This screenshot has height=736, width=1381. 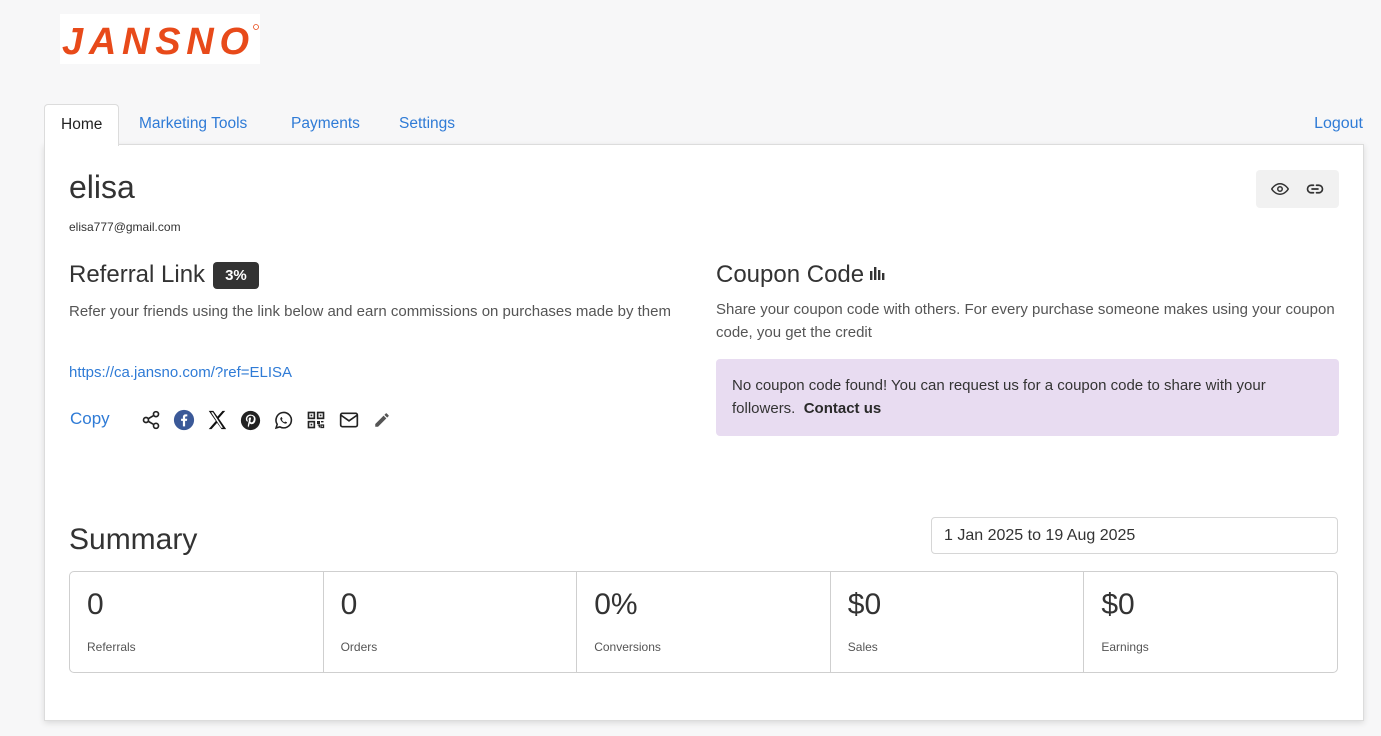 What do you see at coordinates (266, 420) in the screenshot?
I see `share-icons` at bounding box center [266, 420].